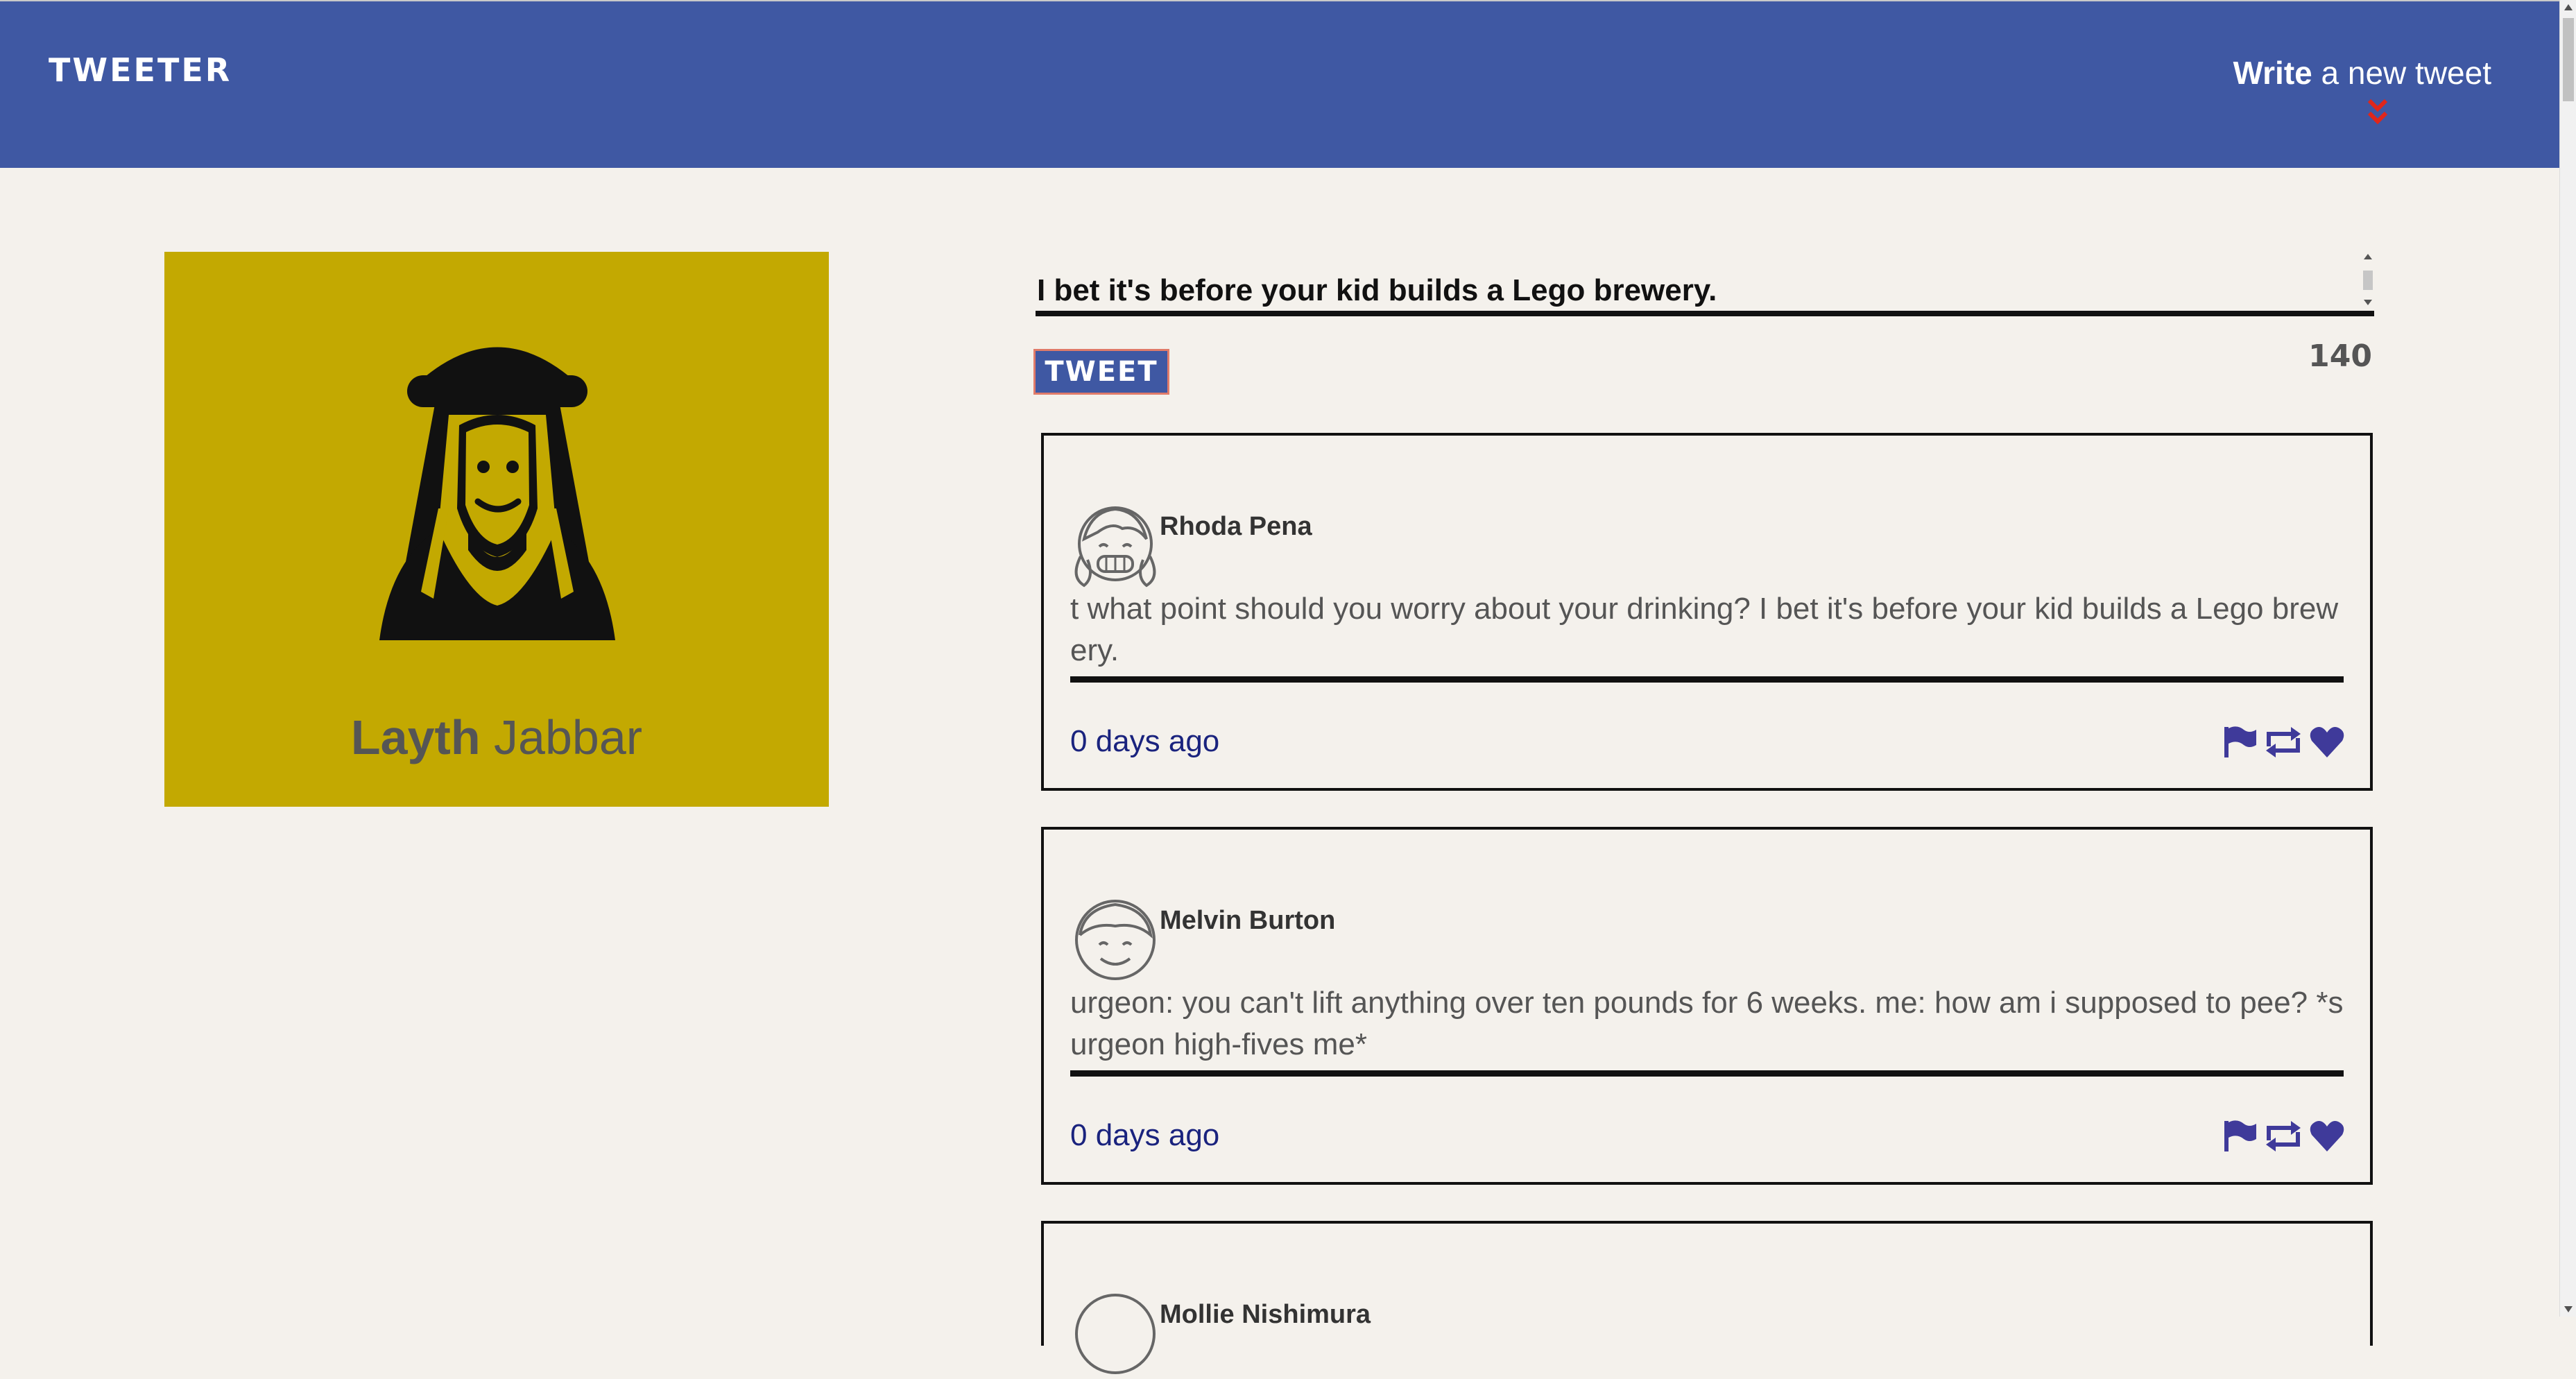 This screenshot has width=2576, height=1379. Describe the element at coordinates (2568, 59) in the screenshot. I see `scrollbar-thumb` at that location.